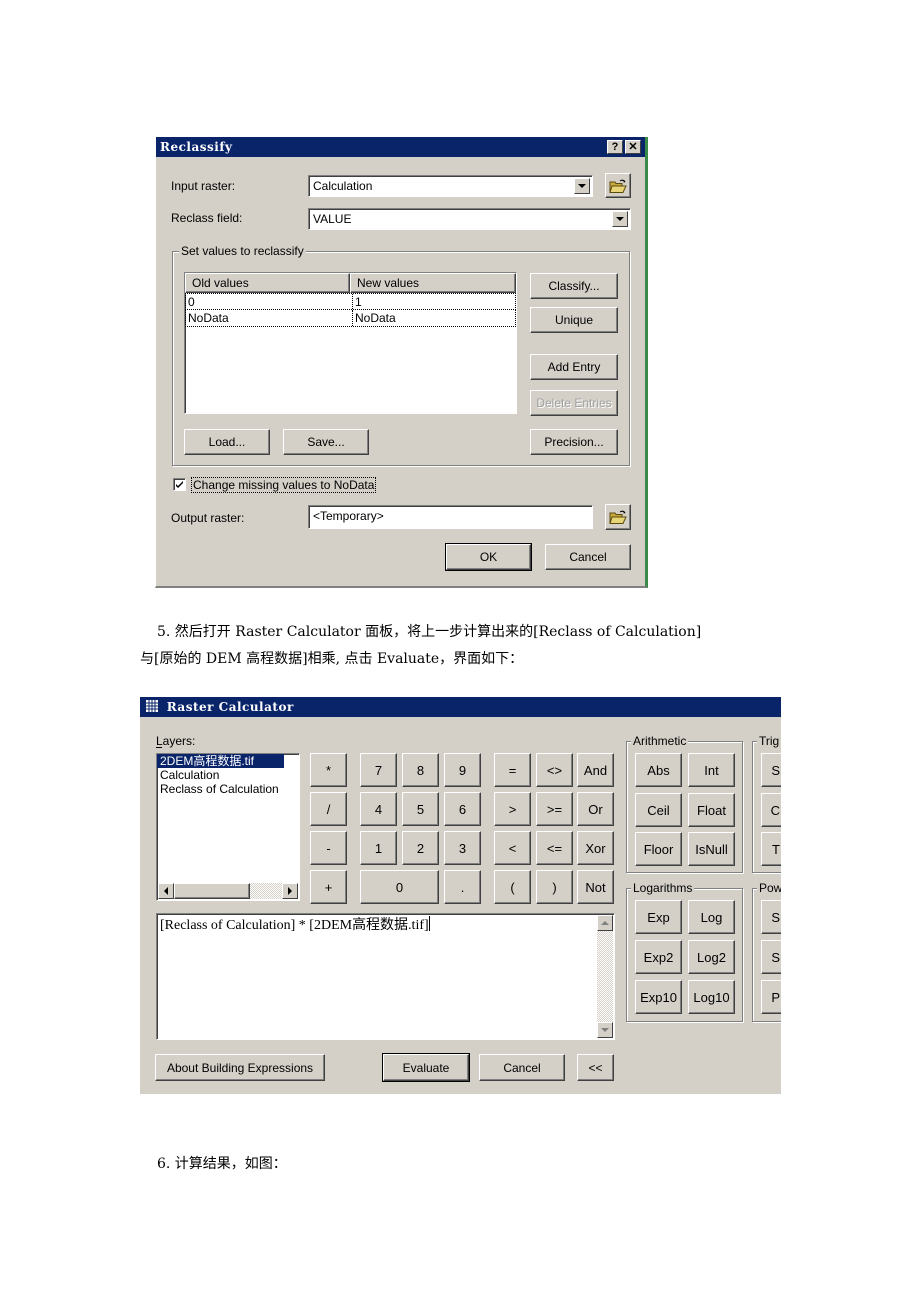 The image size is (920, 1302). I want to click on scroll-thumb, so click(212, 891).